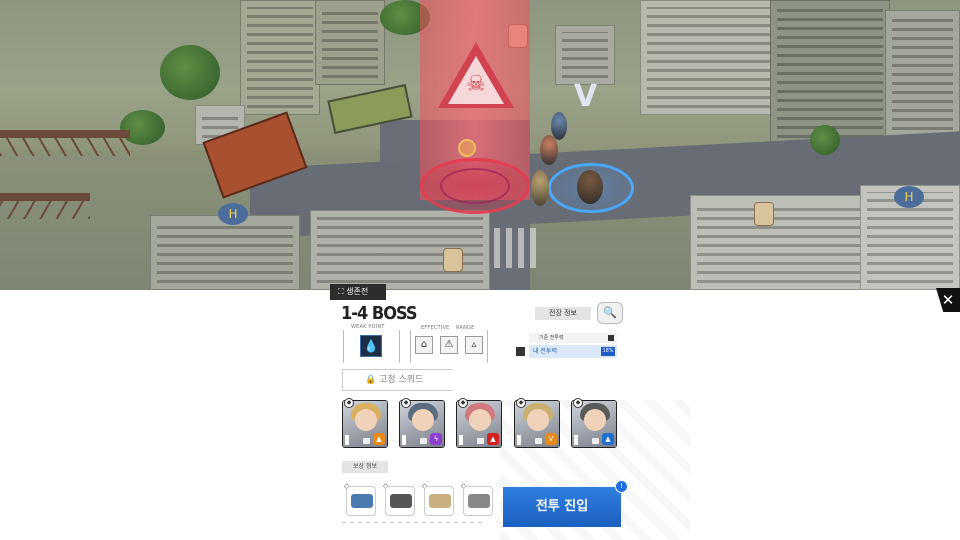 This screenshot has height=540, width=960. I want to click on battery-item-icon, so click(362, 501).